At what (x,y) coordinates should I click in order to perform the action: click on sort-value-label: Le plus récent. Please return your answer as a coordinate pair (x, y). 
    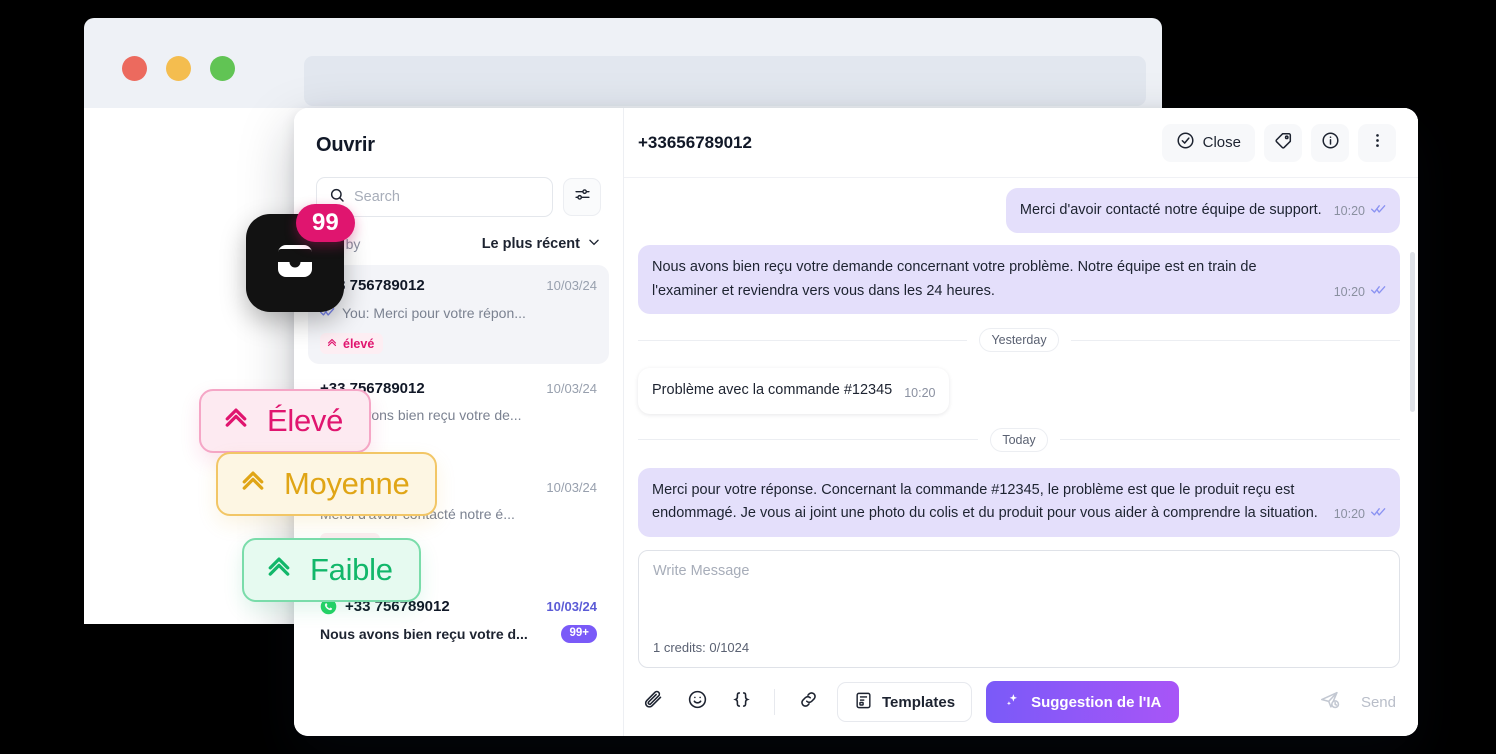
    Looking at the image, I should click on (530, 244).